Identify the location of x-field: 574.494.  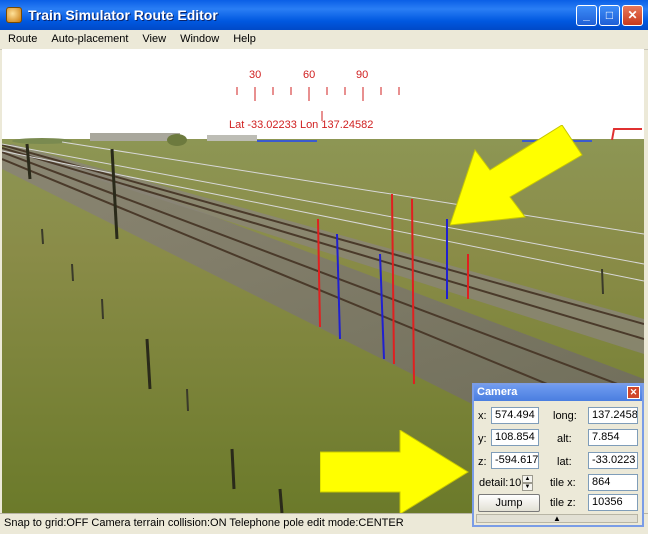
(515, 415).